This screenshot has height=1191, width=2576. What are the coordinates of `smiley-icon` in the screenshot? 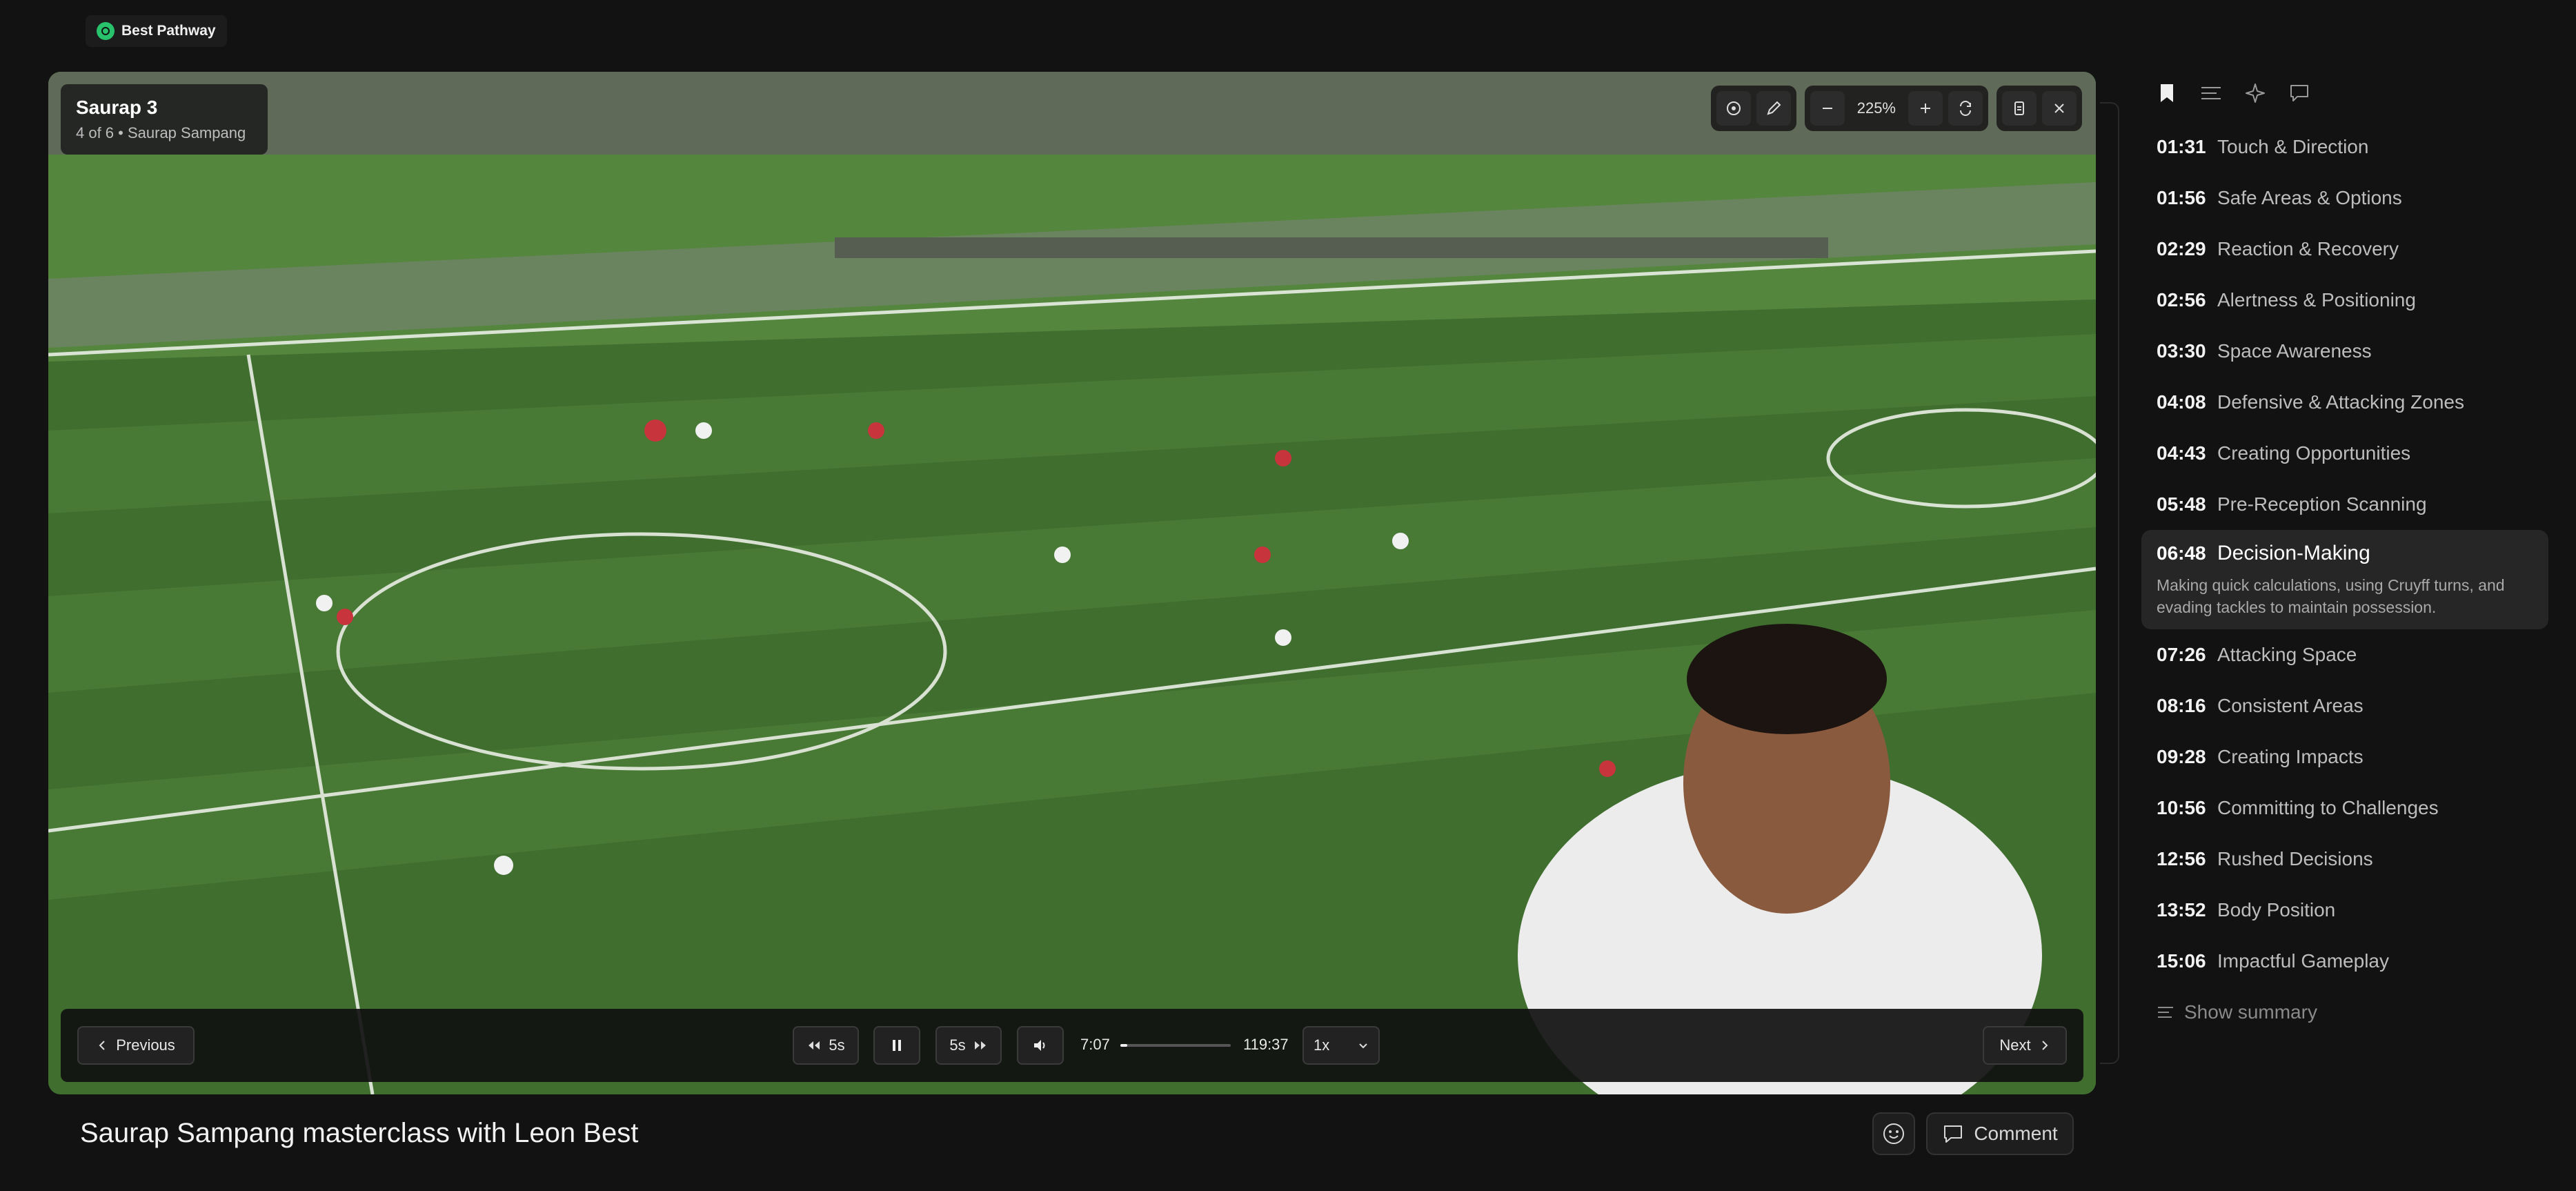 It's located at (1893, 1133).